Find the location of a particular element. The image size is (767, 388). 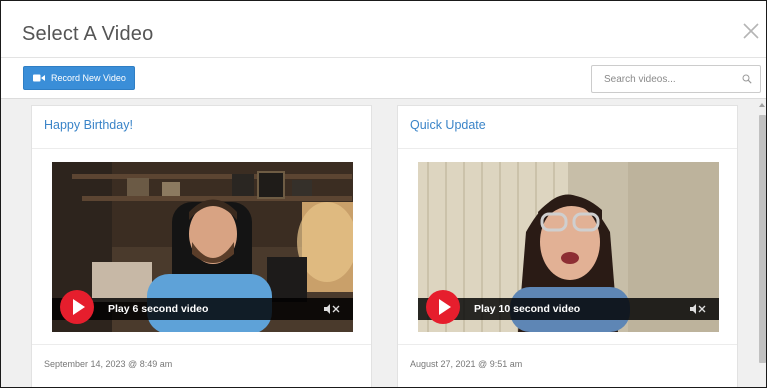

video-title: Quick Update is located at coordinates (448, 125).